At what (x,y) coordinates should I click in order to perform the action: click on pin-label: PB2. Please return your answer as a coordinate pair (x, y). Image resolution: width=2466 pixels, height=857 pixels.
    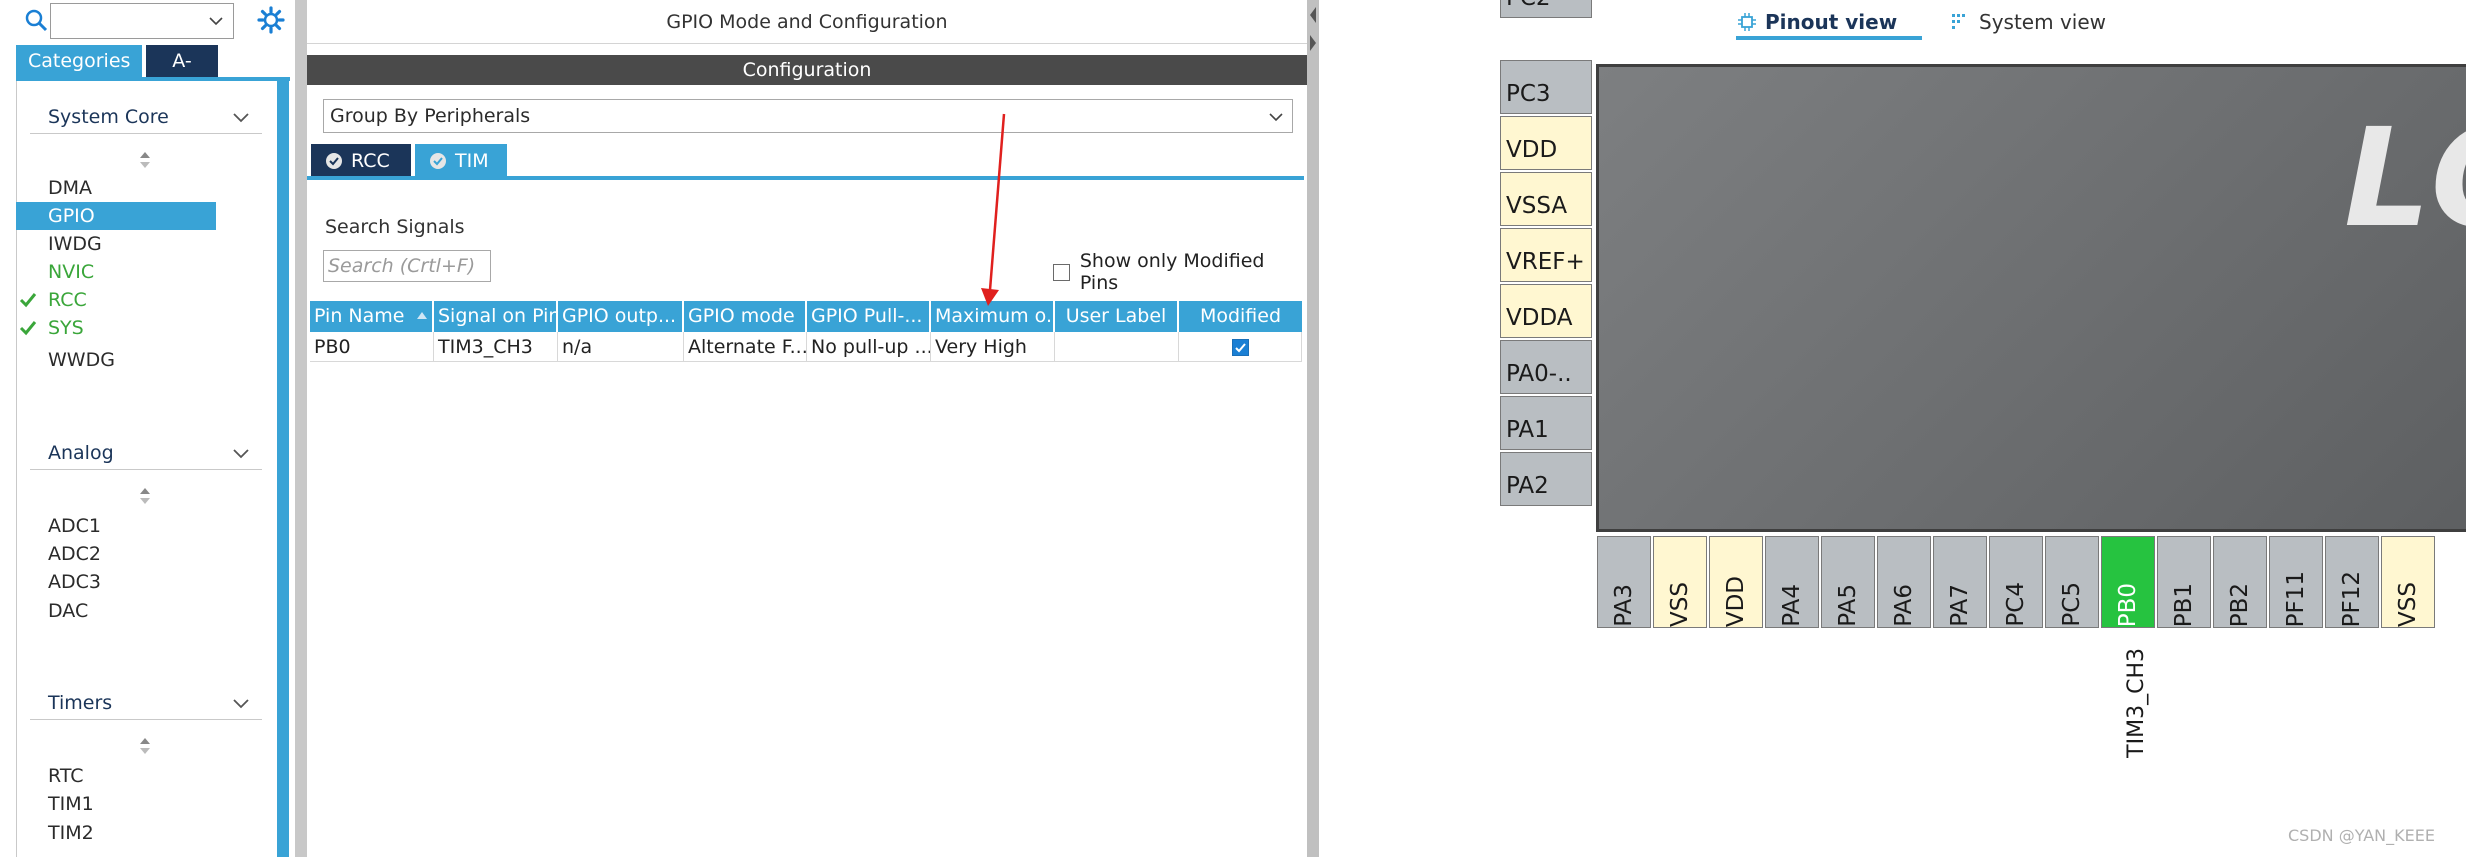
    Looking at the image, I should click on (2240, 604).